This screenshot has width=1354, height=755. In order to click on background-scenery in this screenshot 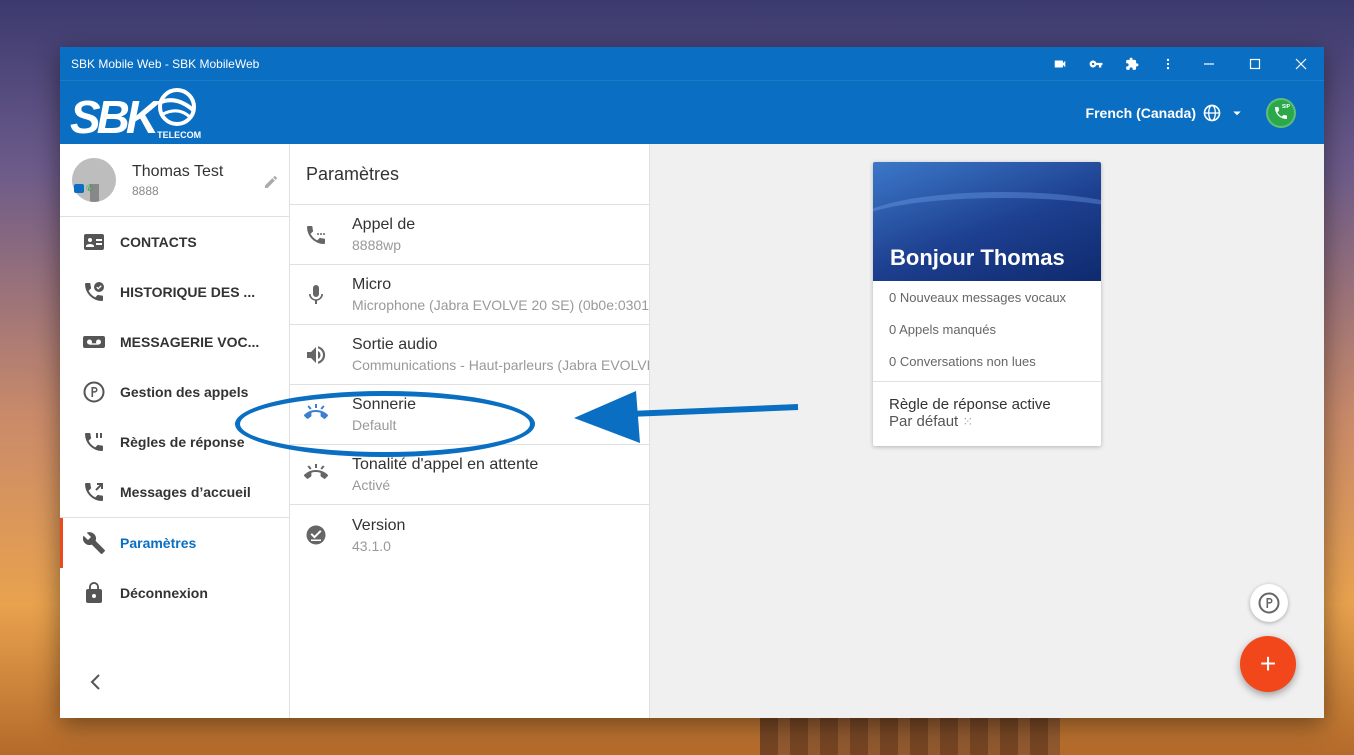, I will do `click(910, 733)`.